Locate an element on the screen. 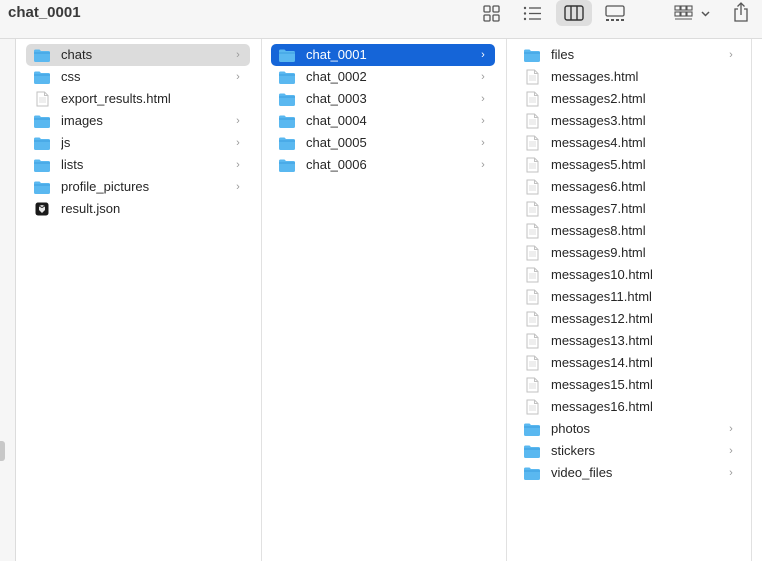  folder-item-js: js › is located at coordinates (138, 143).